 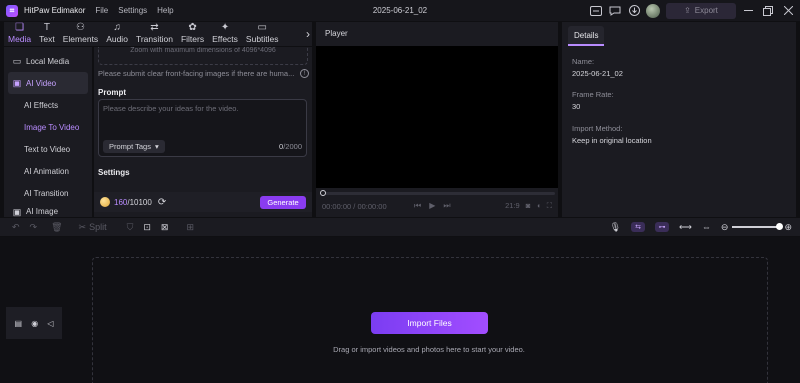 I want to click on lock-icon: ▤, so click(x=19, y=323).